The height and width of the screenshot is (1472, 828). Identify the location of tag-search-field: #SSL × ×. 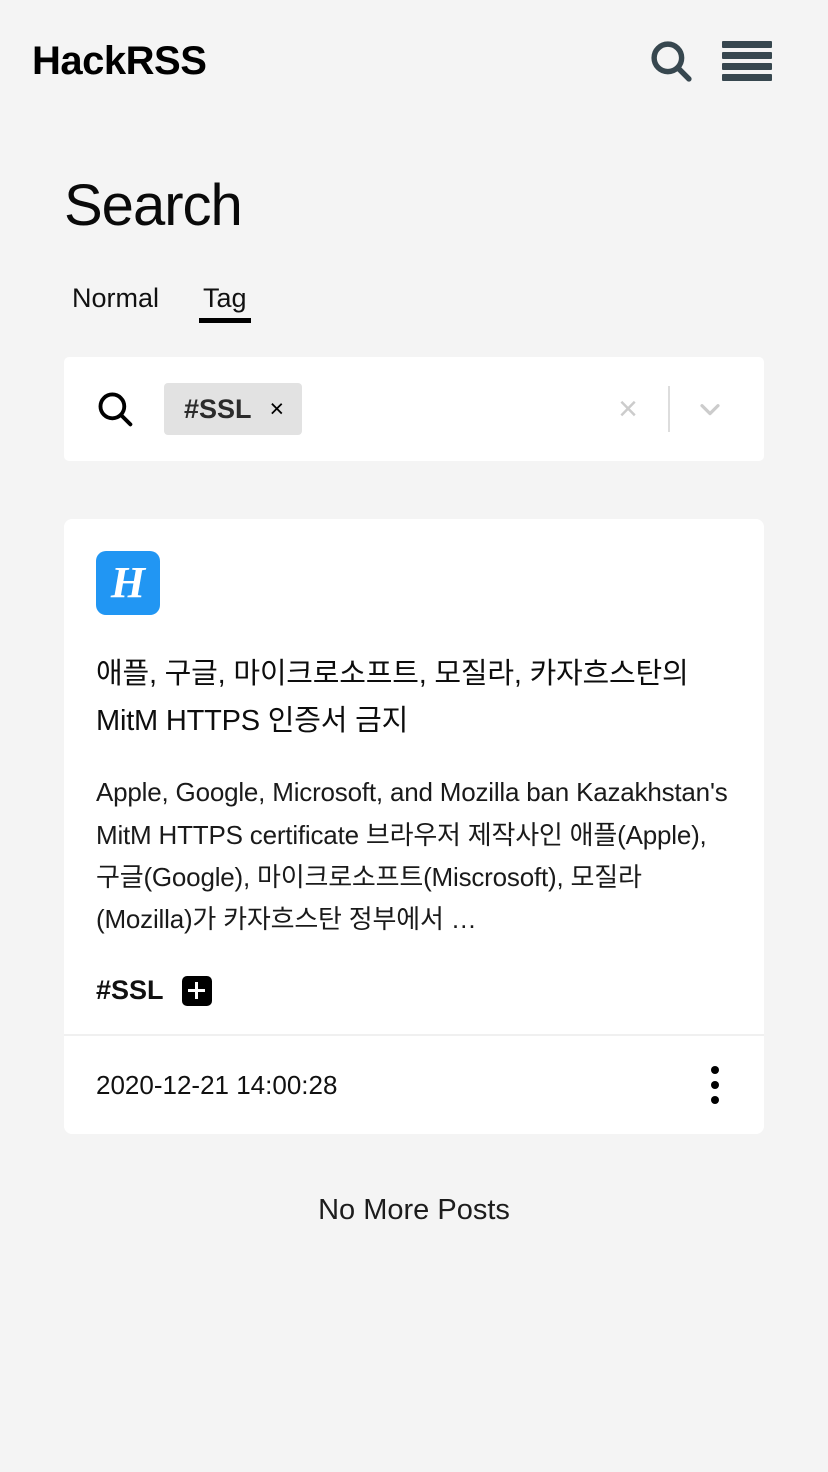
(414, 409).